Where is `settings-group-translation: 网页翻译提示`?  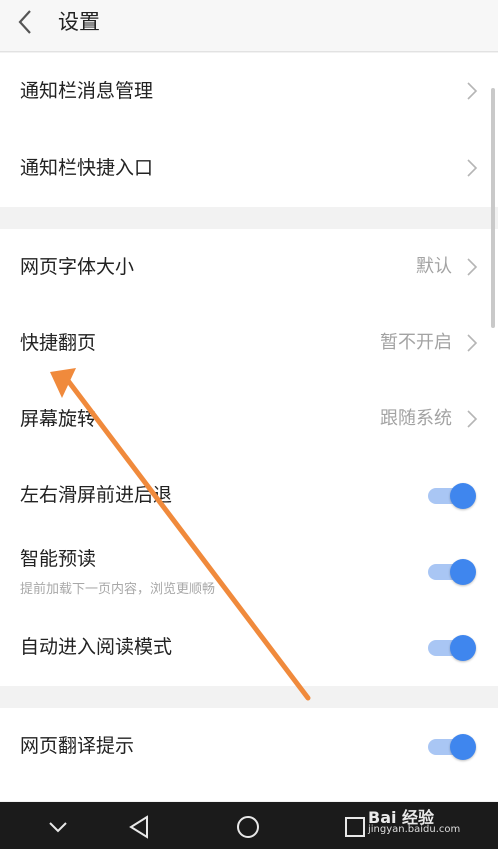
settings-group-translation: 网页翻译提示 is located at coordinates (249, 754).